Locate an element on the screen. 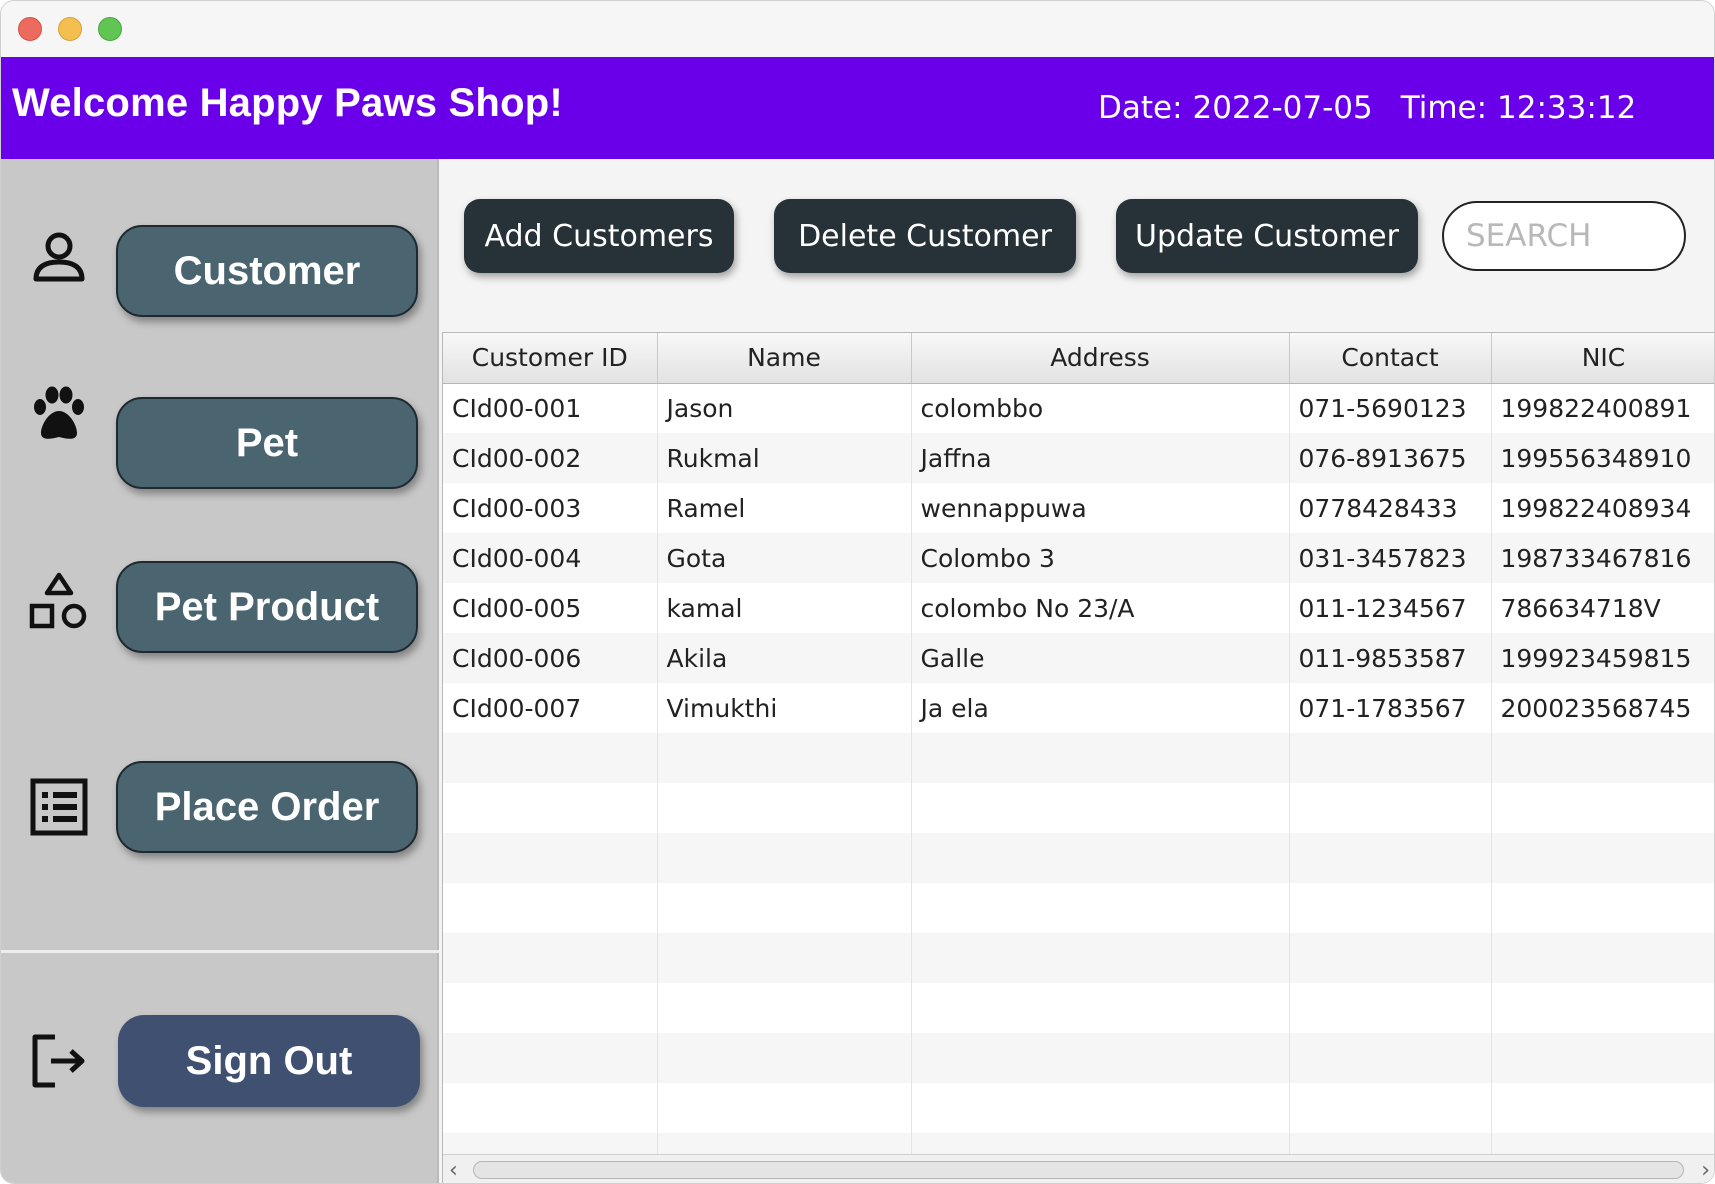 The height and width of the screenshot is (1184, 1715). table-cell: Akila is located at coordinates (784, 658).